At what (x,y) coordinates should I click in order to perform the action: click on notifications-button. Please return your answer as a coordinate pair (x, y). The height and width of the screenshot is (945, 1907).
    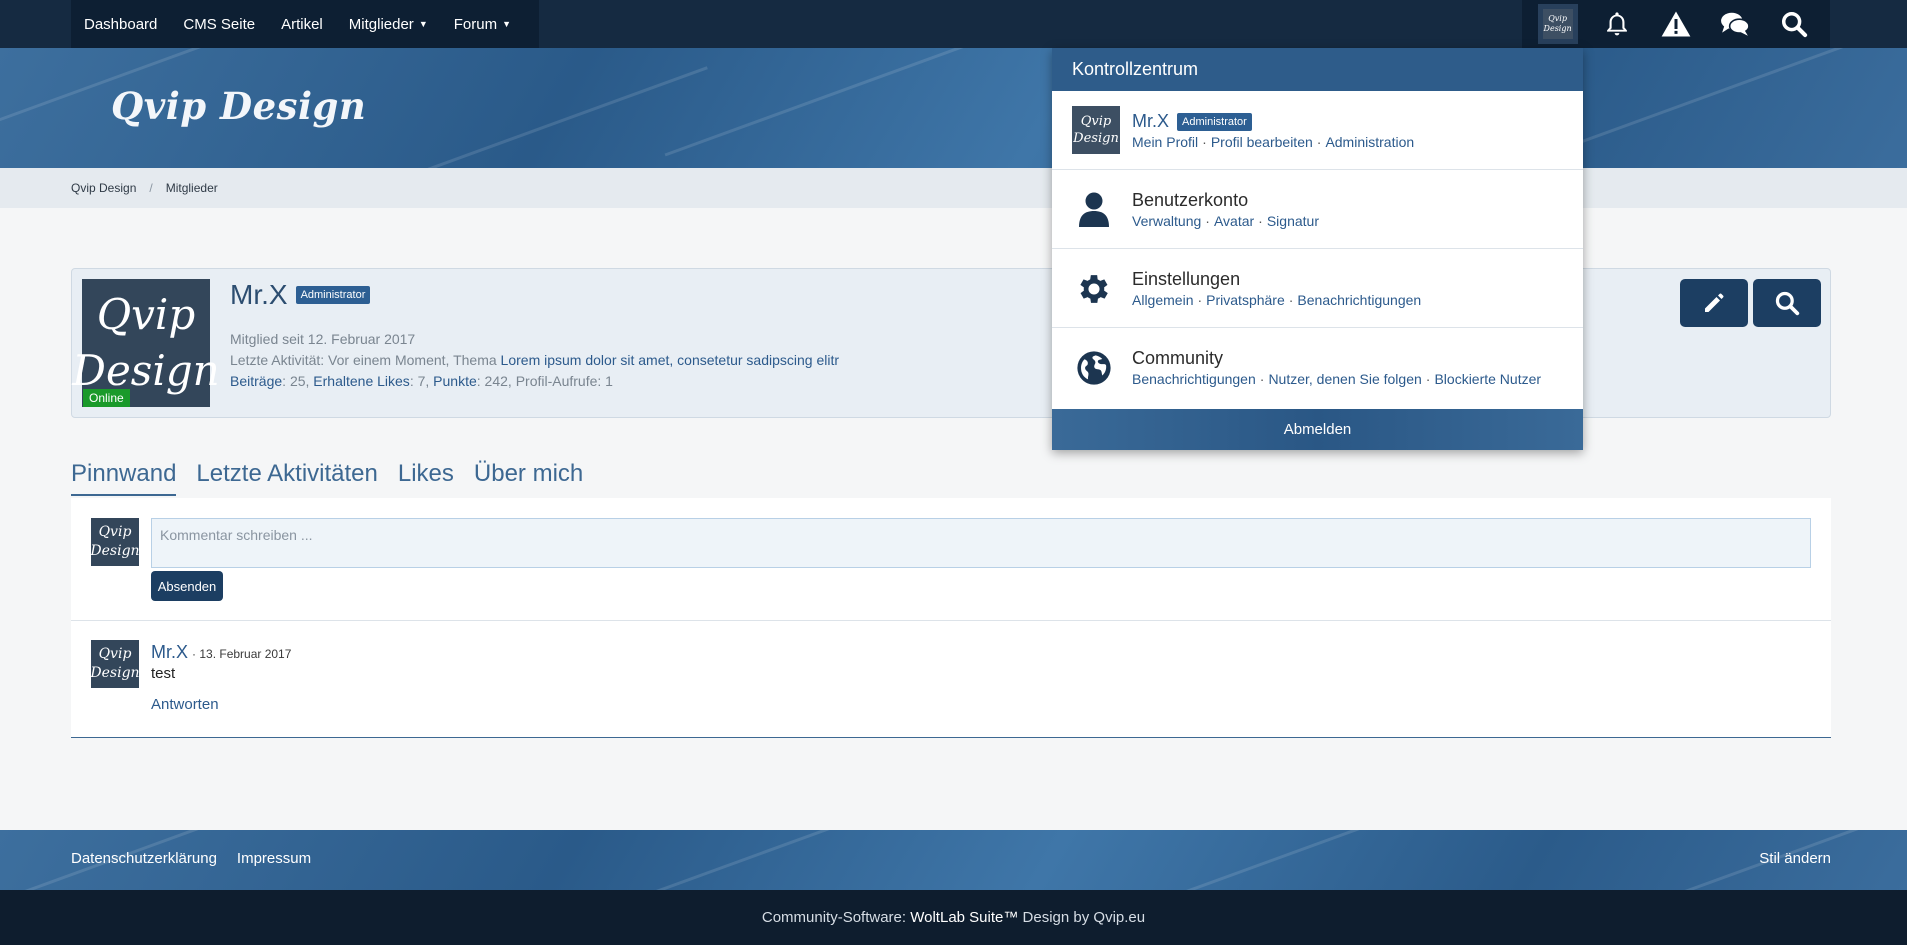
    Looking at the image, I should click on (1617, 24).